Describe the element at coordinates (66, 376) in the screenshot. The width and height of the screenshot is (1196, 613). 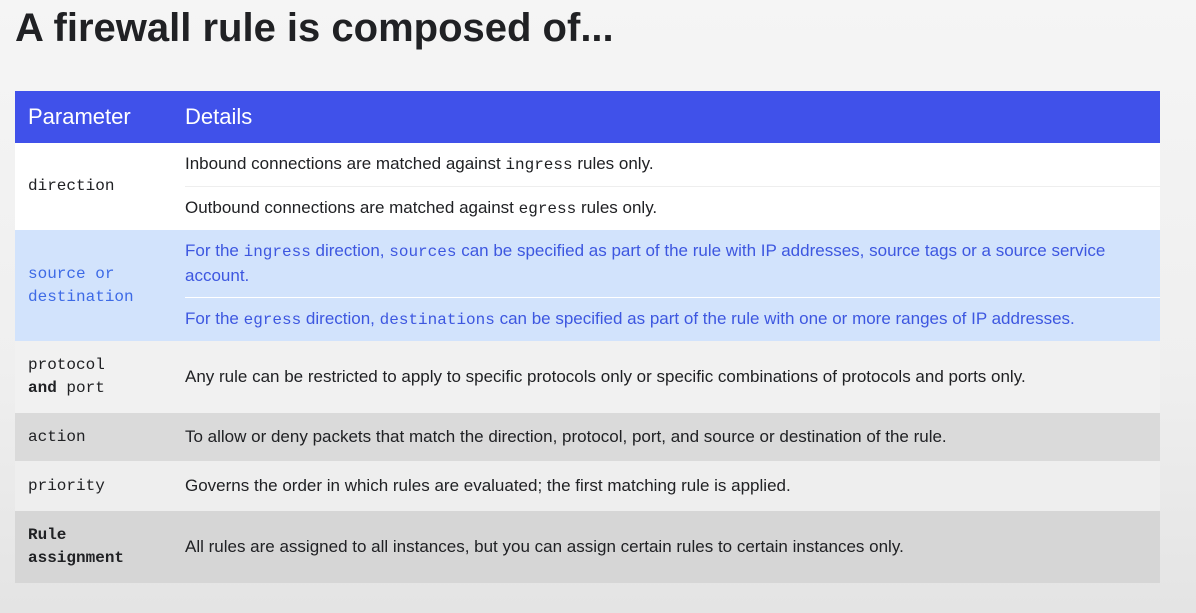
I see `param-protocol-port: protocol and port` at that location.